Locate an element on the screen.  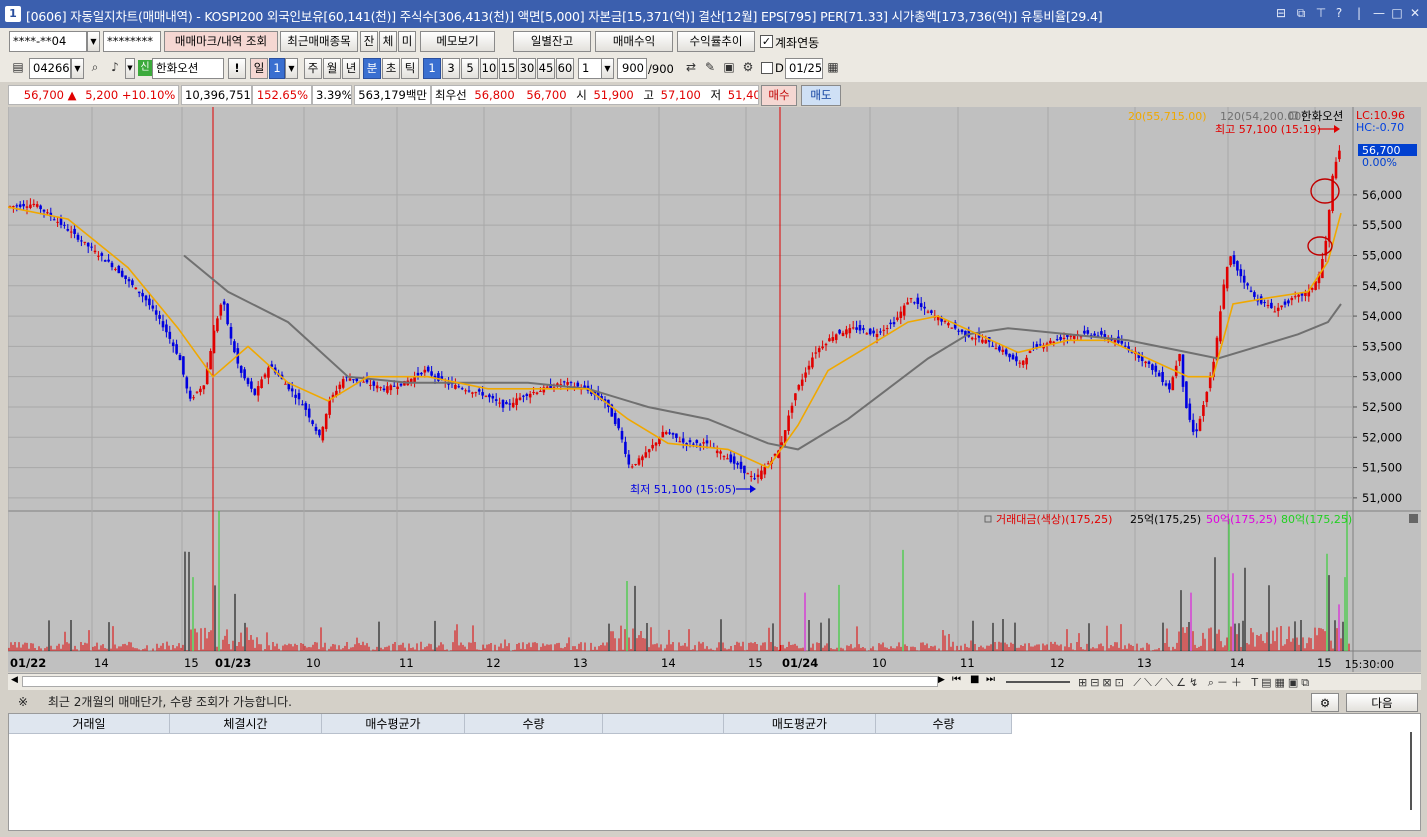
window-copy-icon: ⧉ is located at coordinates (1301, 13).